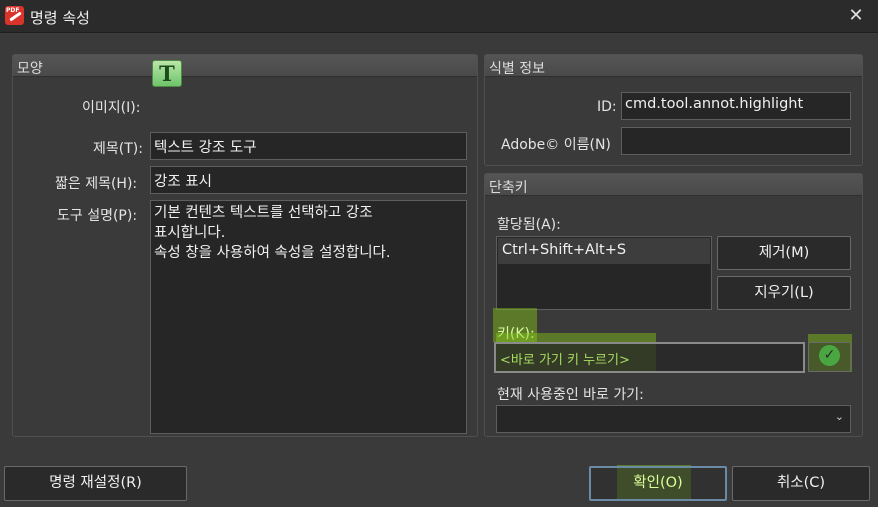  What do you see at coordinates (118, 149) in the screenshot?
I see `title-label: 제목(T):` at bounding box center [118, 149].